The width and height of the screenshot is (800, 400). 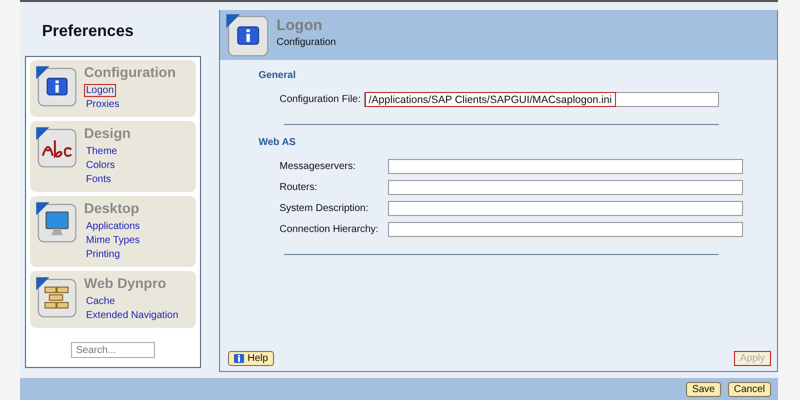 I want to click on category-title: Design, so click(x=107, y=133).